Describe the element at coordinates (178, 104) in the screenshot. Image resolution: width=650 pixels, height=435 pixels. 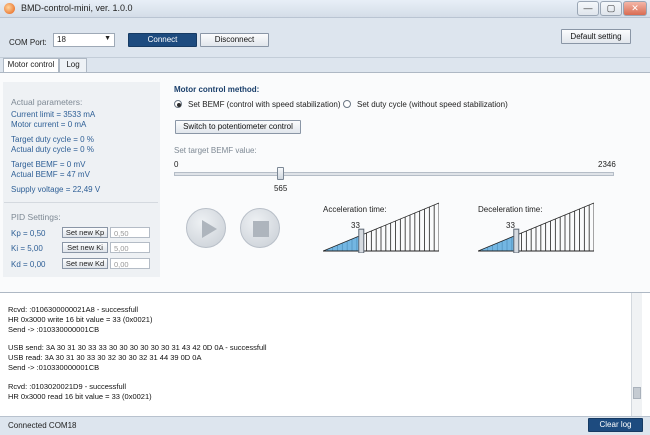
I see `radio-set-bemf` at that location.